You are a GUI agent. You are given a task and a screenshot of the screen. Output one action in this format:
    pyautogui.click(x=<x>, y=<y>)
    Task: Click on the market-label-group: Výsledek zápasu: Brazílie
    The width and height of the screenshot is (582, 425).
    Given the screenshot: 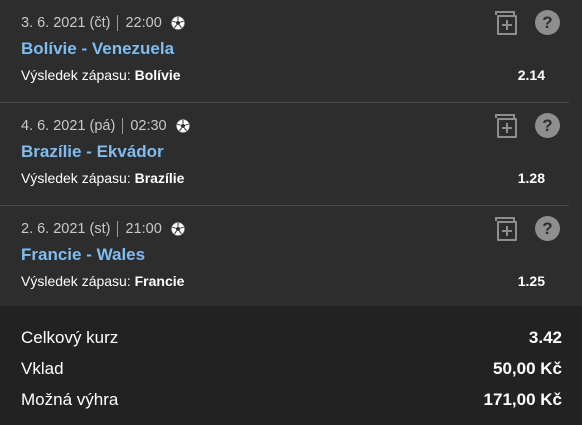 What is the action you would take?
    pyautogui.click(x=102, y=178)
    